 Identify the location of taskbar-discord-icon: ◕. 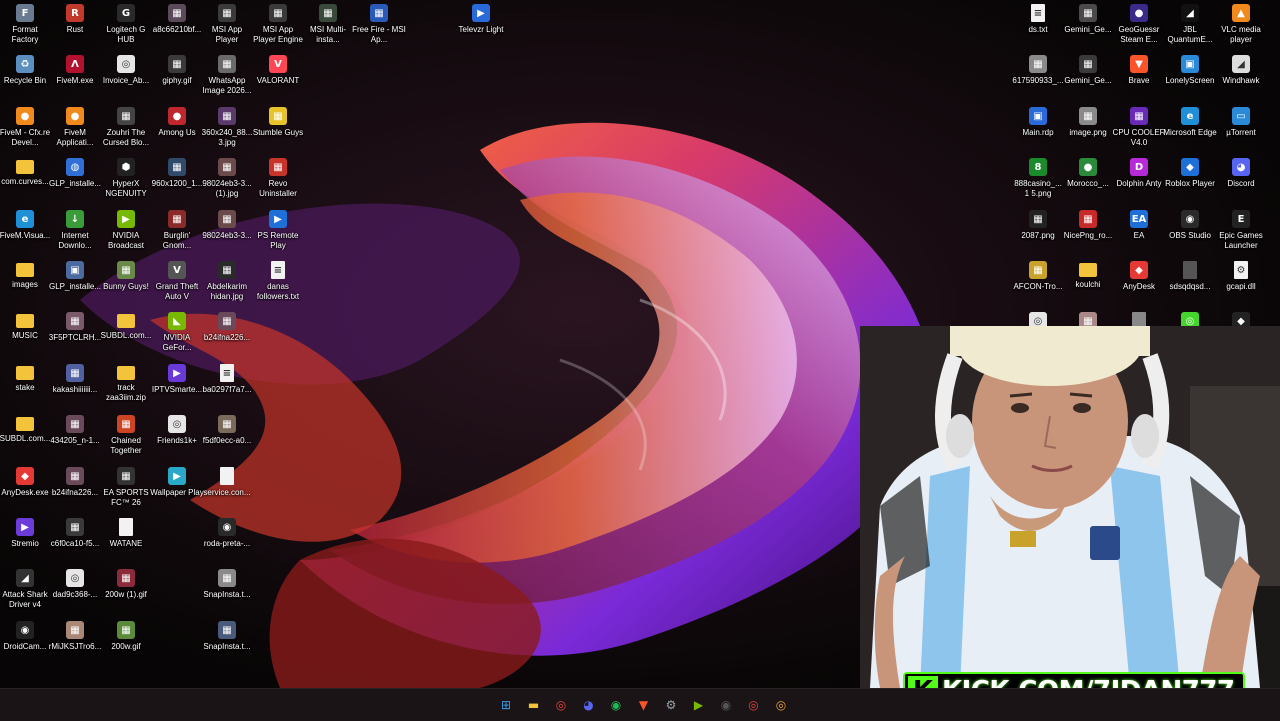
(589, 705).